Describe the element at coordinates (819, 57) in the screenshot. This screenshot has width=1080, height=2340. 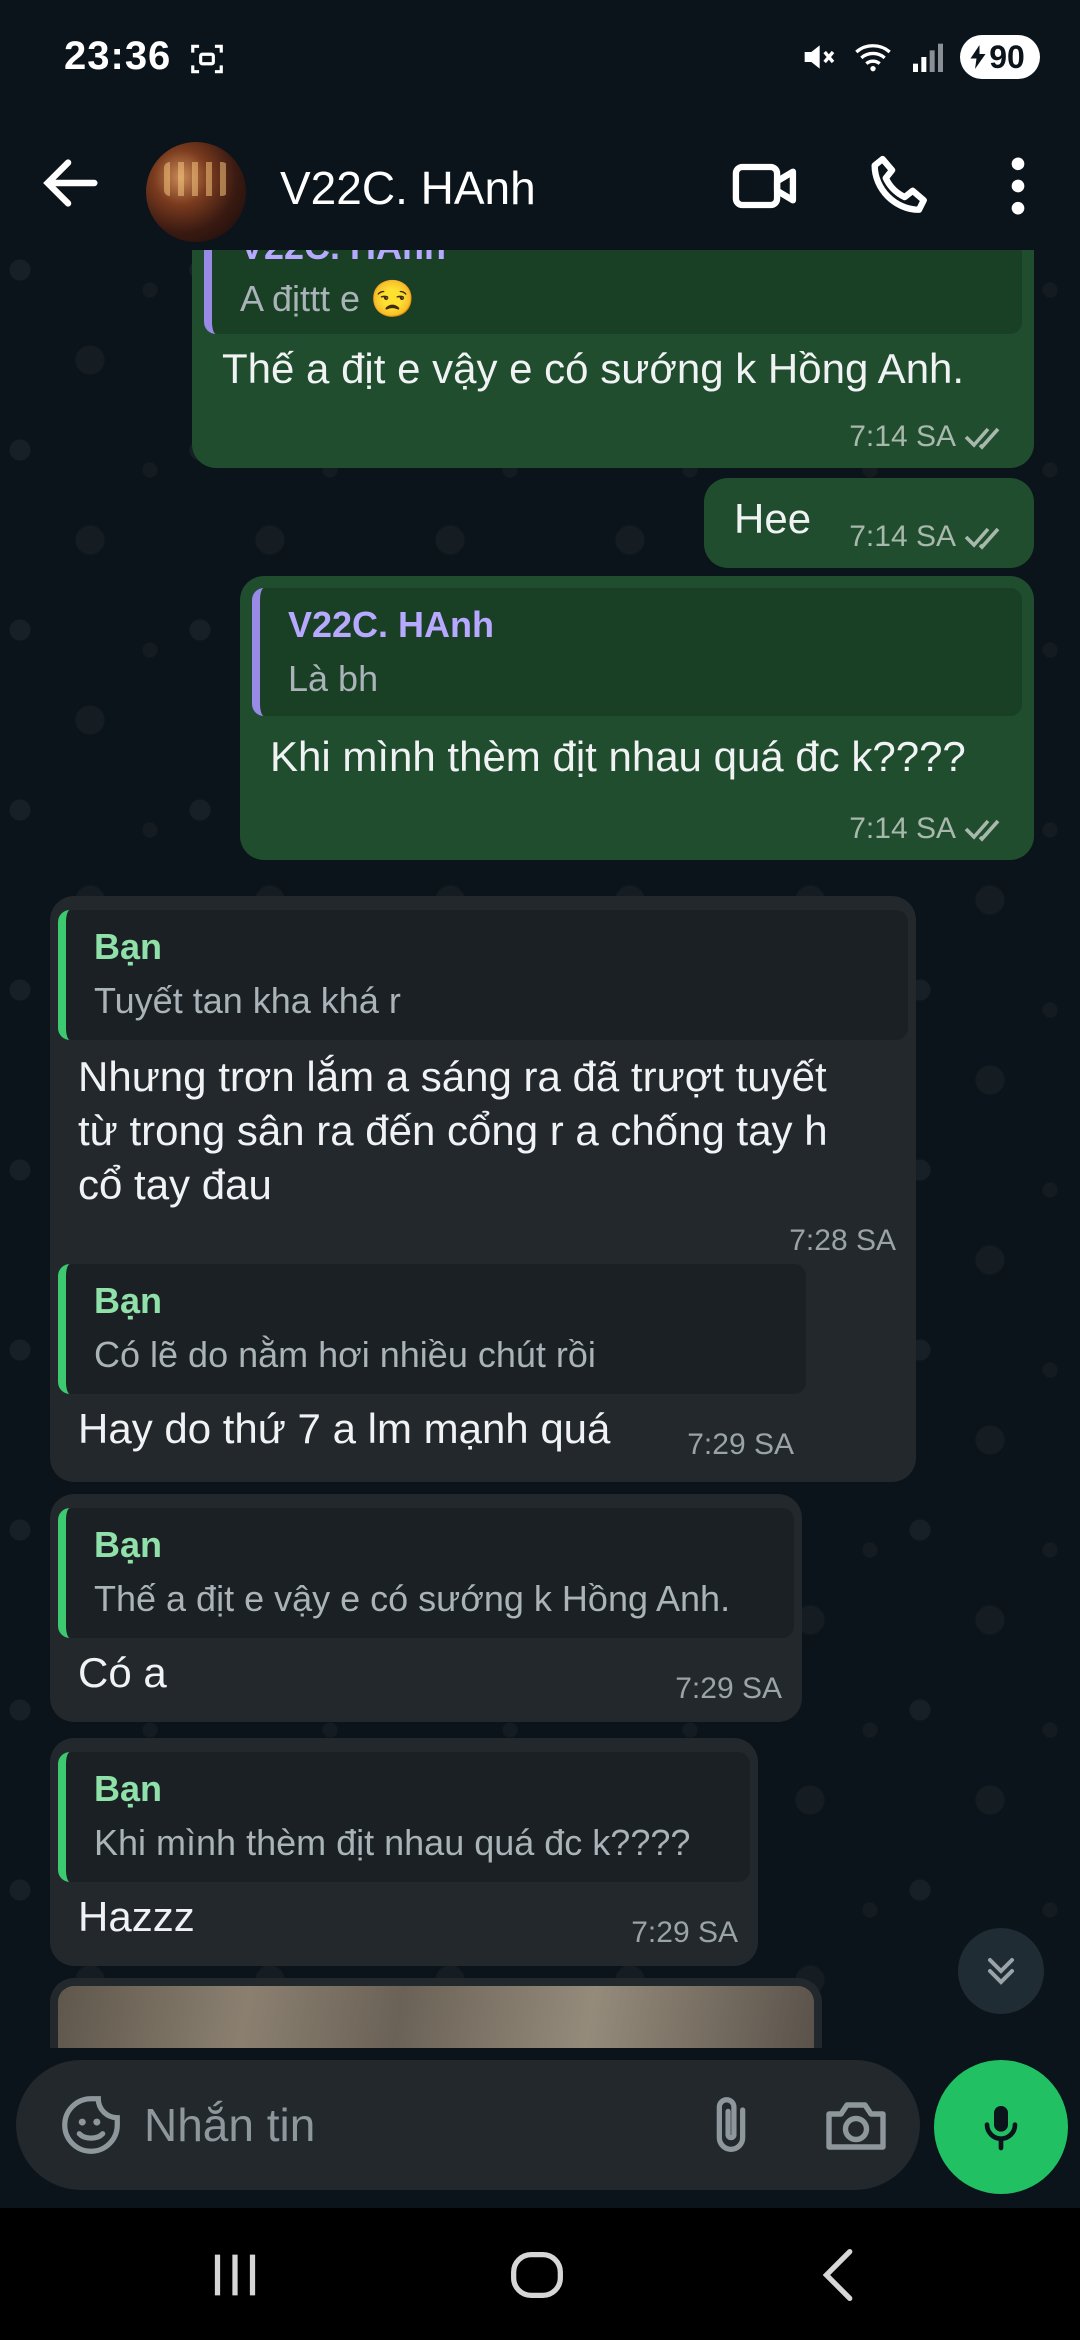
I see `mute-icon` at that location.